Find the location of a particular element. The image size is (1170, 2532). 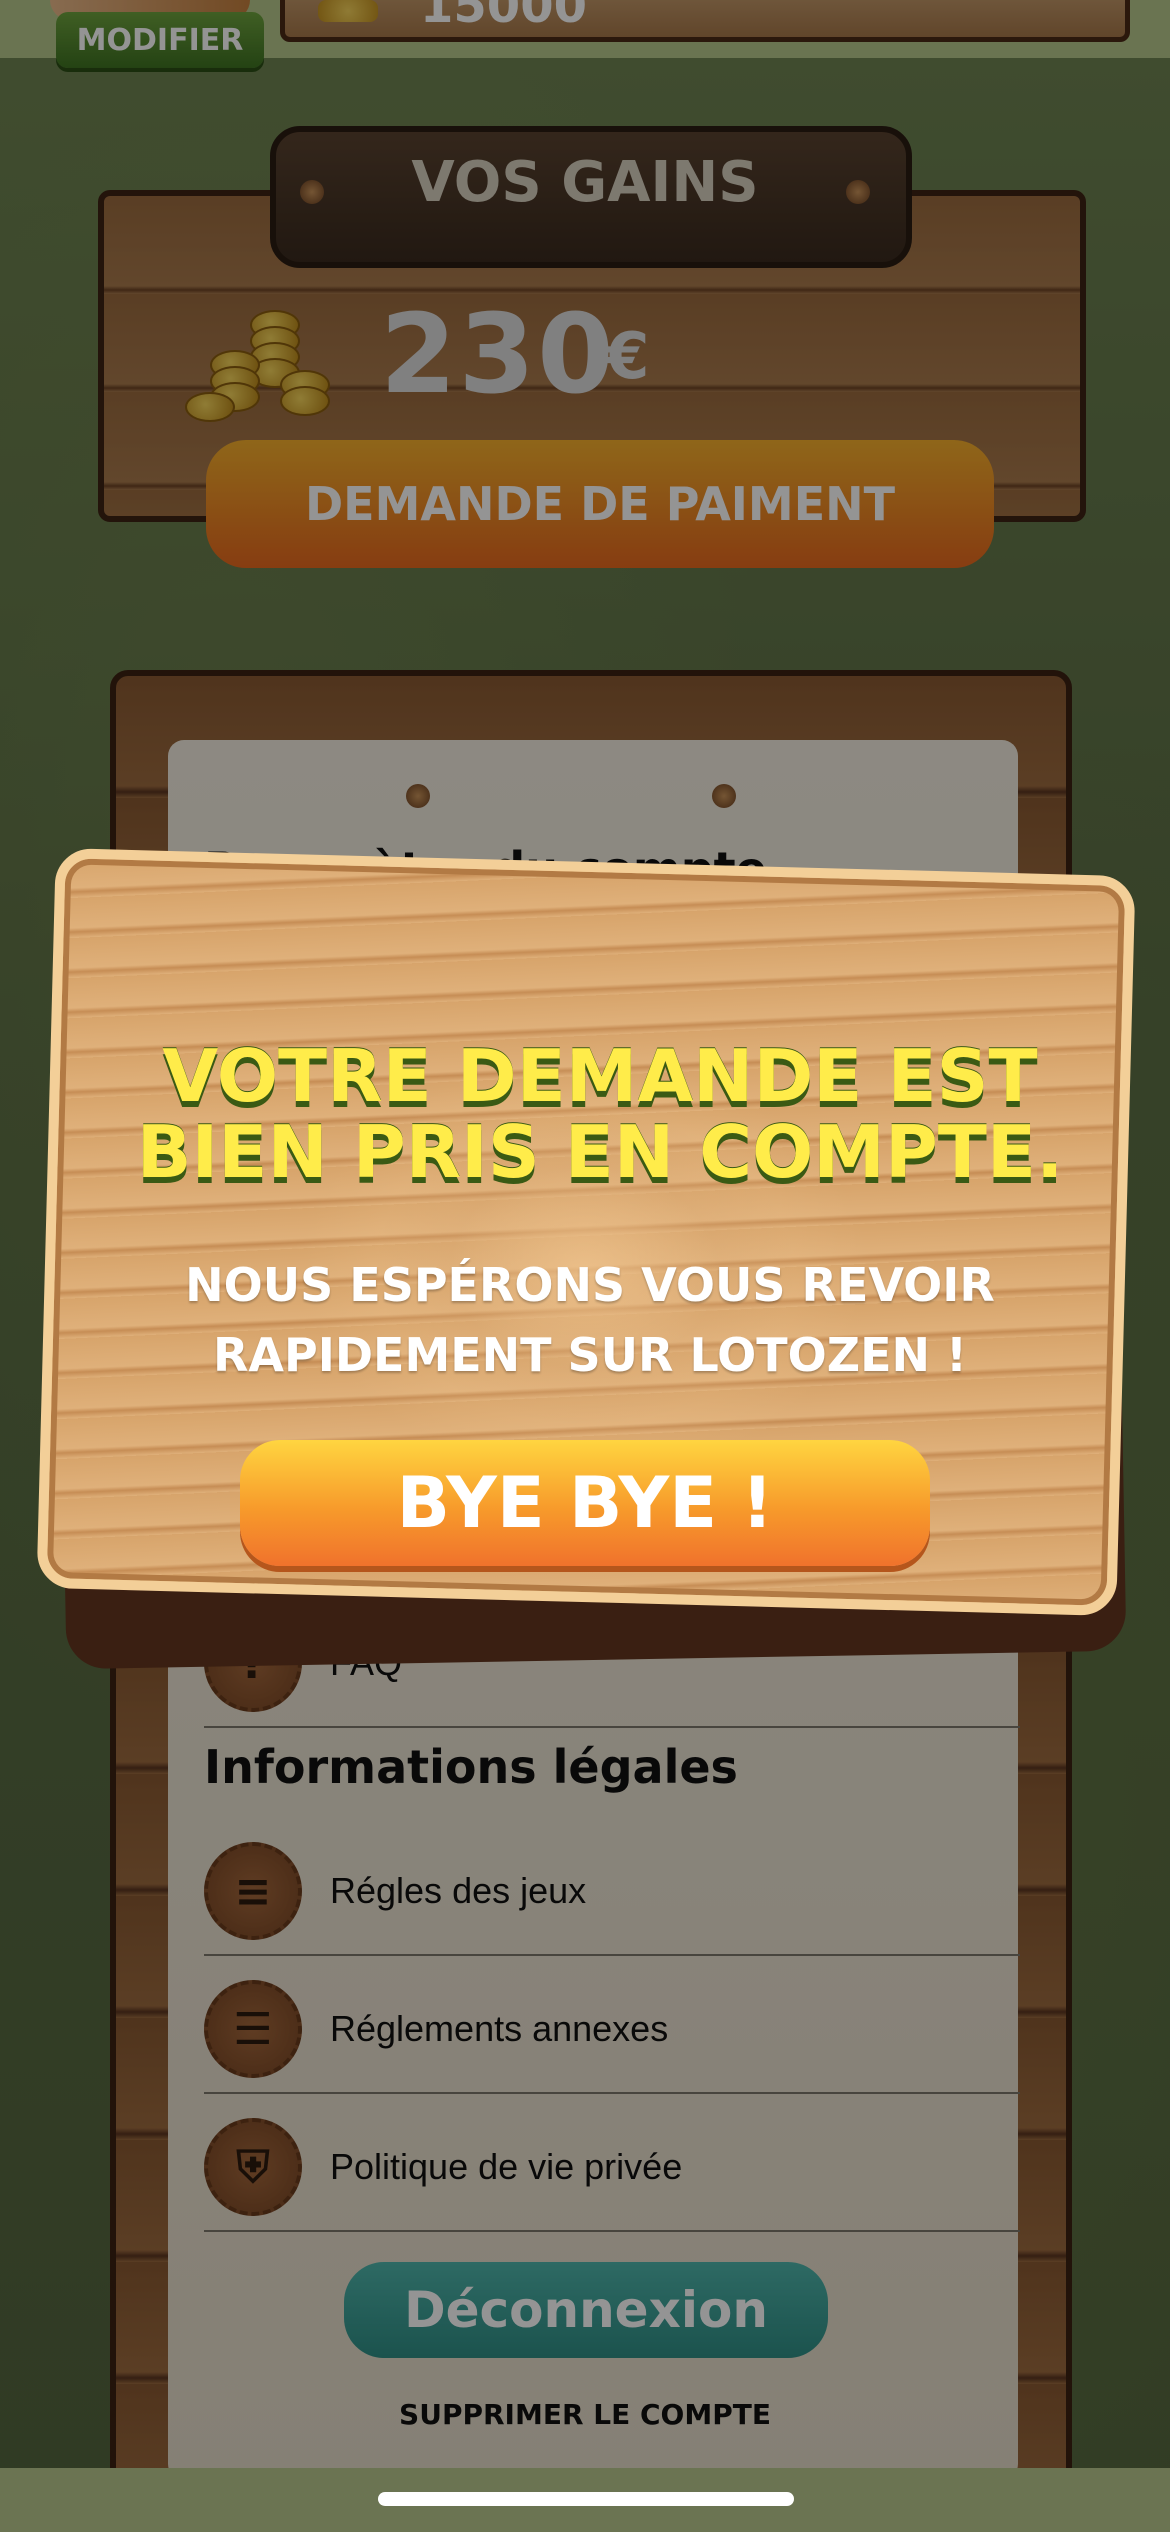

home-indicator is located at coordinates (586, 2499).